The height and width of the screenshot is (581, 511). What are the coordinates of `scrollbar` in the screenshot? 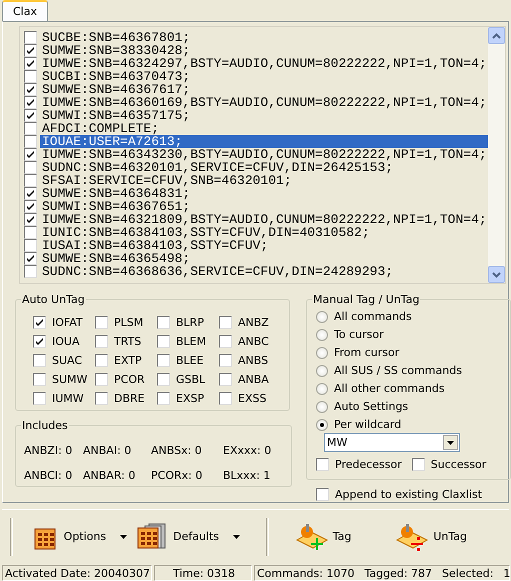 It's located at (496, 155).